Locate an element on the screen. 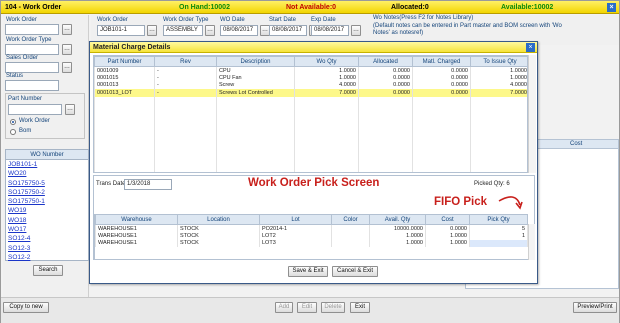  edit-button: Edit is located at coordinates (307, 307).